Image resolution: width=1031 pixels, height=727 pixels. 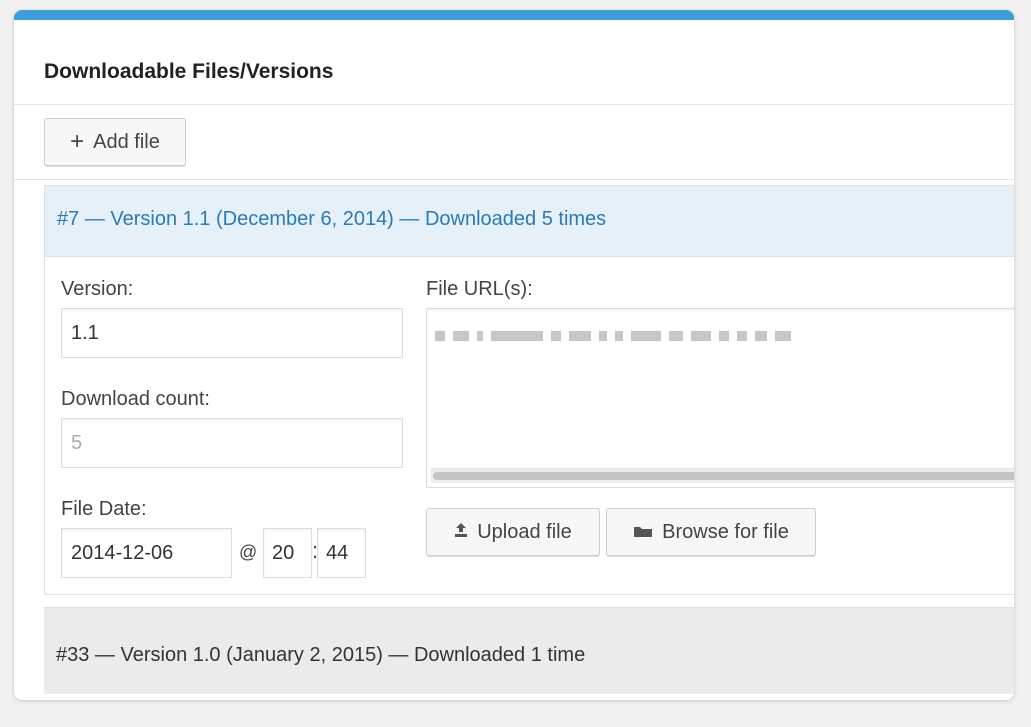 I want to click on download-count-input: 5, so click(x=232, y=443).